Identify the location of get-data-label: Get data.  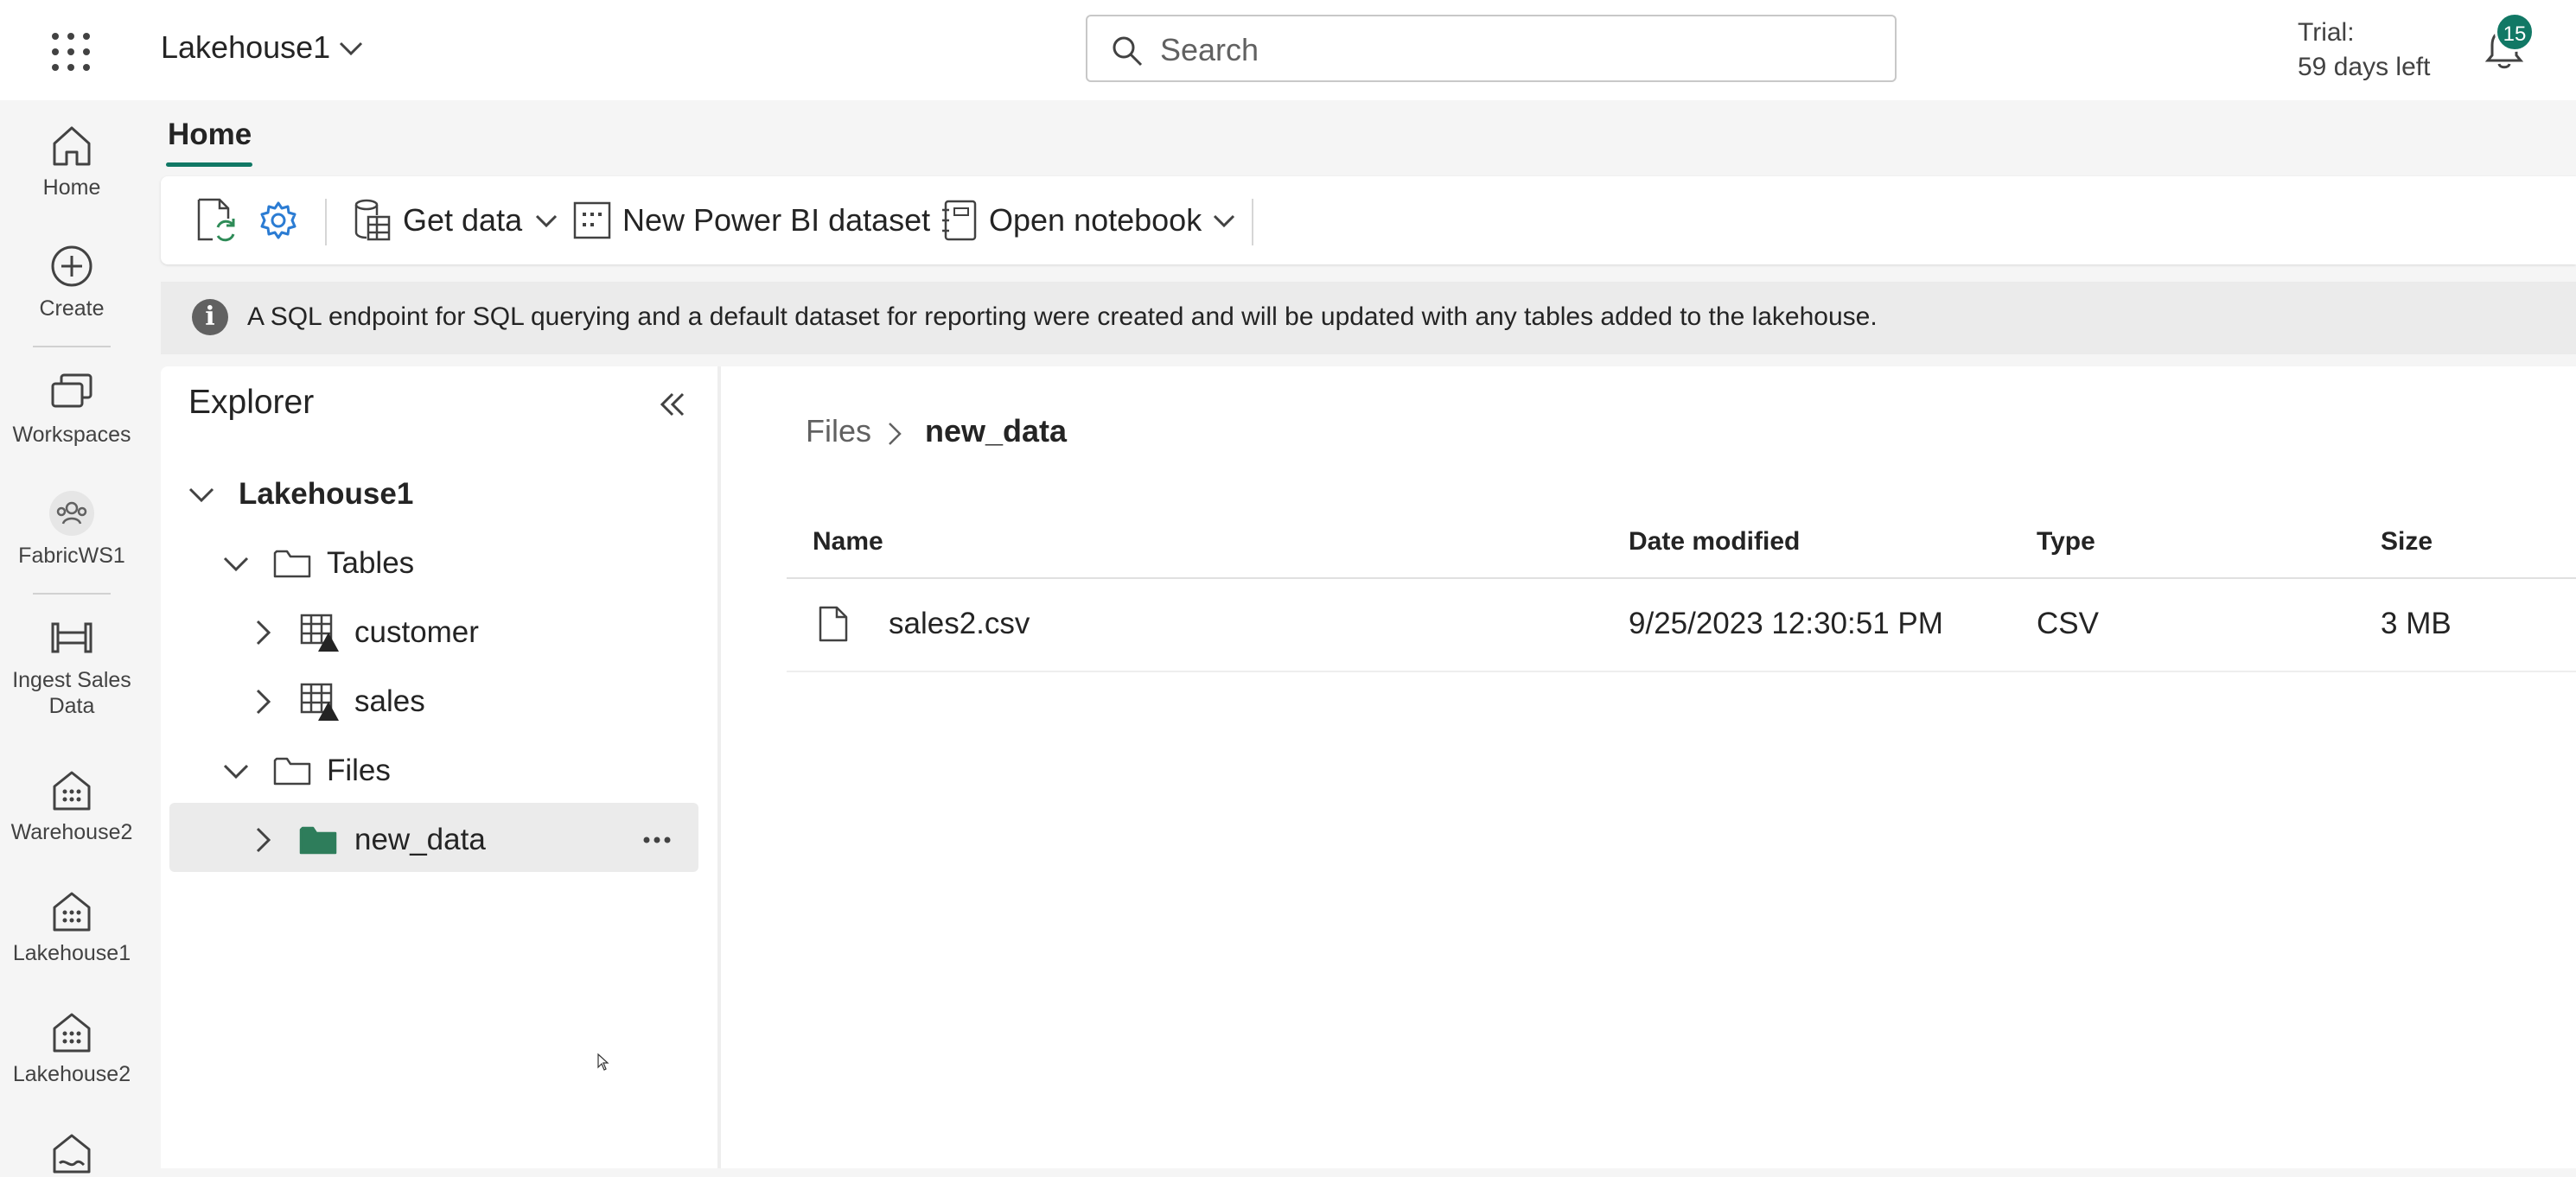
(463, 220).